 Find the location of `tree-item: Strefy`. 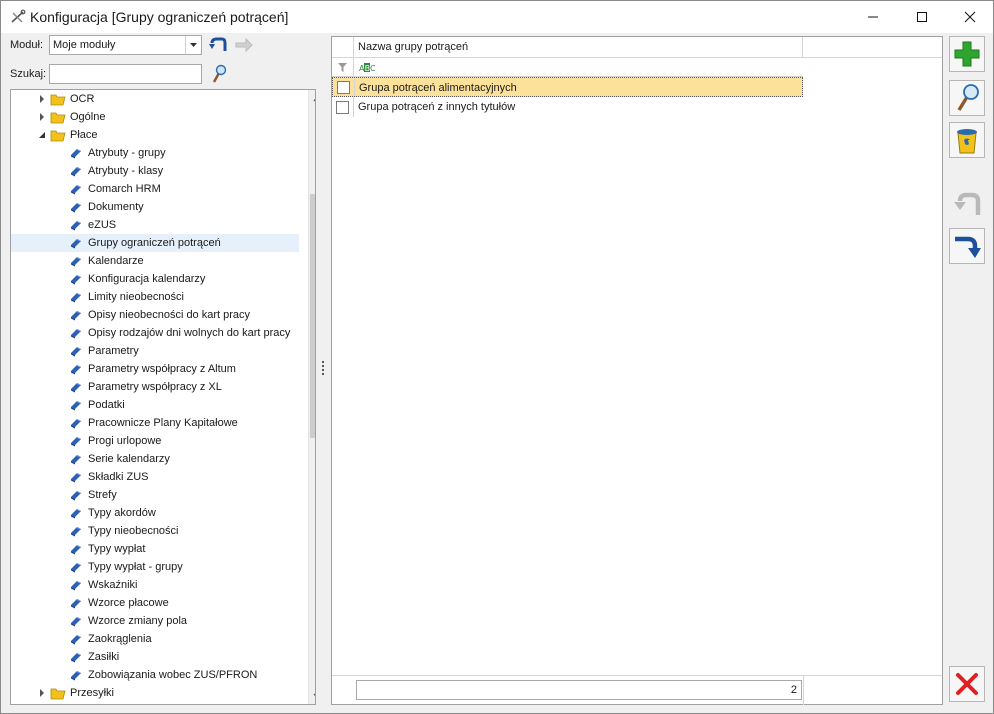

tree-item: Strefy is located at coordinates (155, 495).